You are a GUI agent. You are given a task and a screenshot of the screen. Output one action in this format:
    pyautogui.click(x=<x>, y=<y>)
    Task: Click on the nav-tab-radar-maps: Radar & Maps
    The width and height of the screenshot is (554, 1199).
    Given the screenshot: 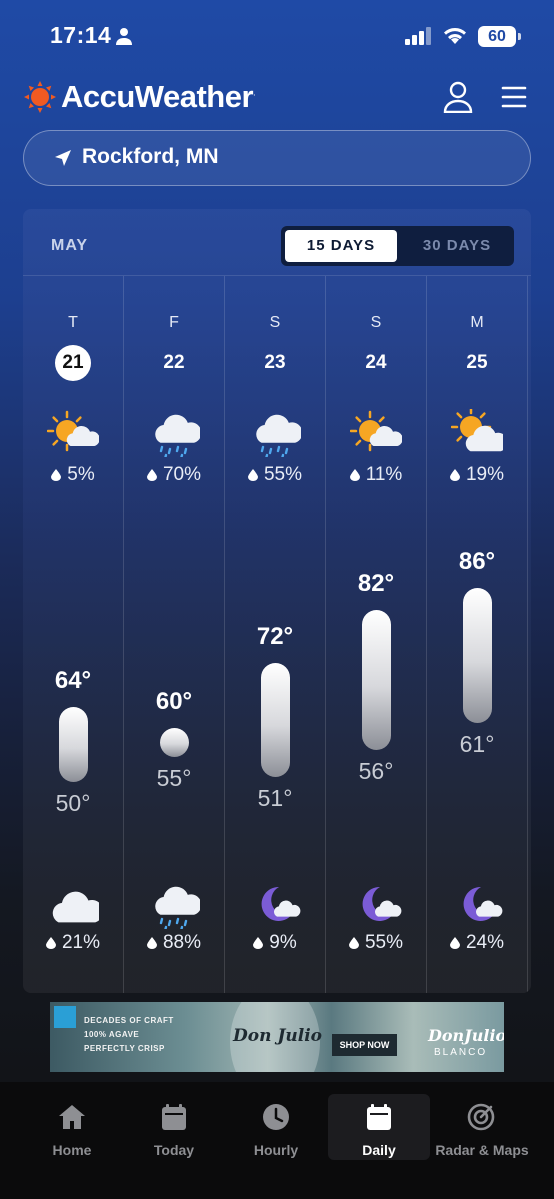 What is the action you would take?
    pyautogui.click(x=482, y=1127)
    